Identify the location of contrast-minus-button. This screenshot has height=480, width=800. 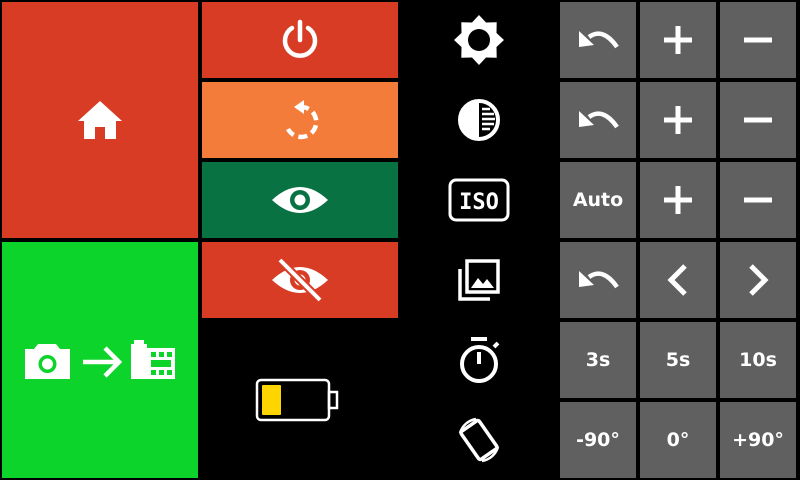
(758, 120).